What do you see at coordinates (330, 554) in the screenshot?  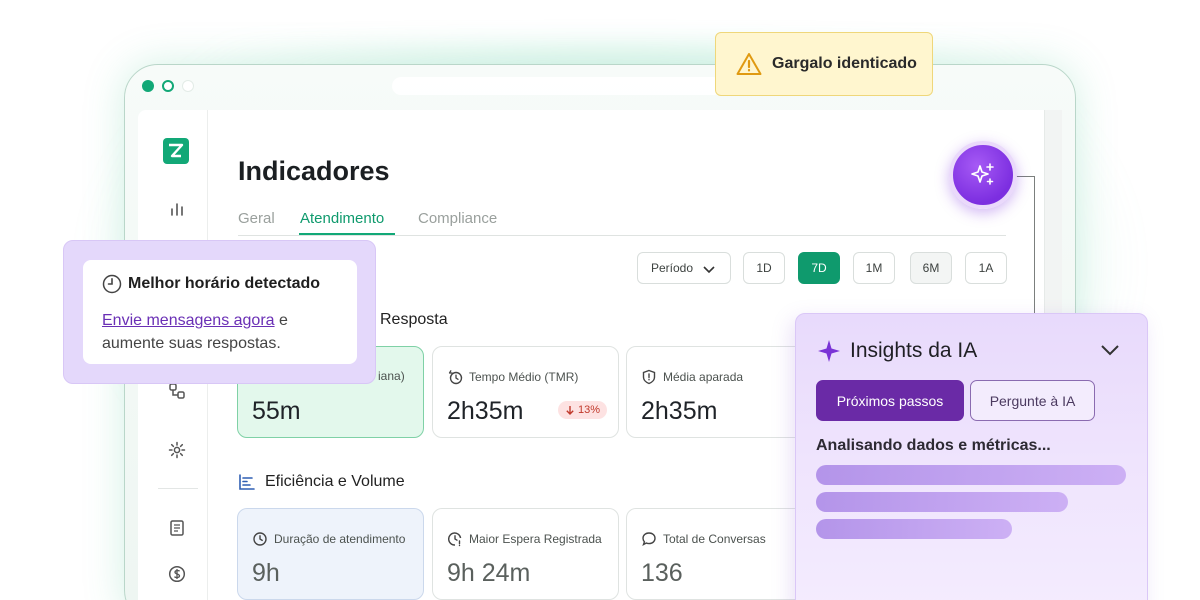 I see `metric-card-duration: Duração de atendimento 9h` at bounding box center [330, 554].